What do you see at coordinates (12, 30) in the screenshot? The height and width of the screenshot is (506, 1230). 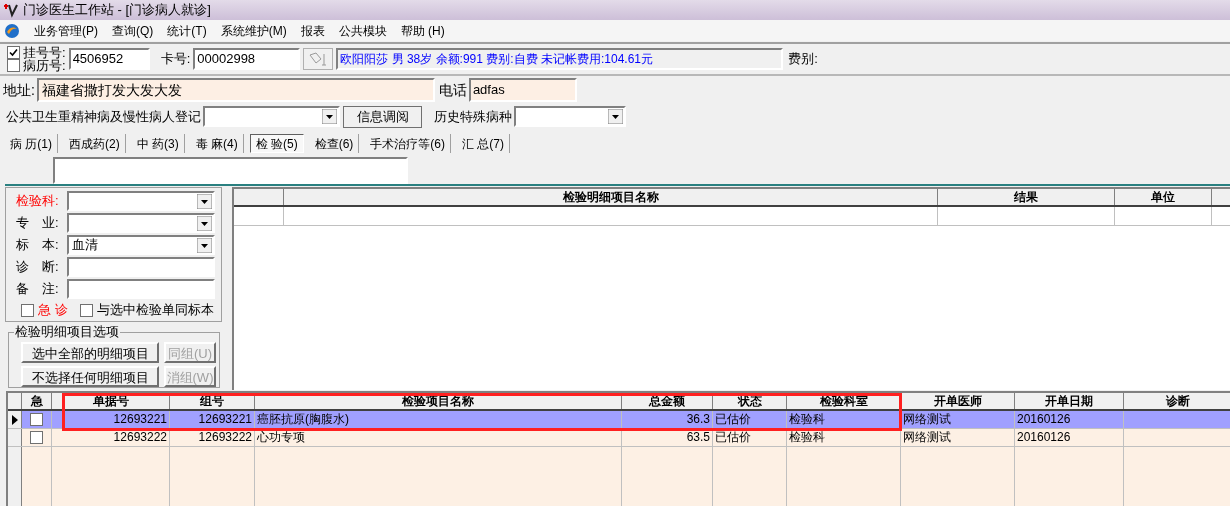 I see `logo-icon` at bounding box center [12, 30].